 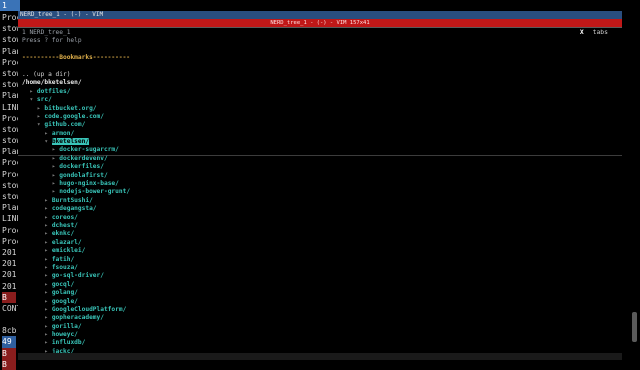 I want to click on tree-node: ▸ elazarl/, so click(x=320, y=243).